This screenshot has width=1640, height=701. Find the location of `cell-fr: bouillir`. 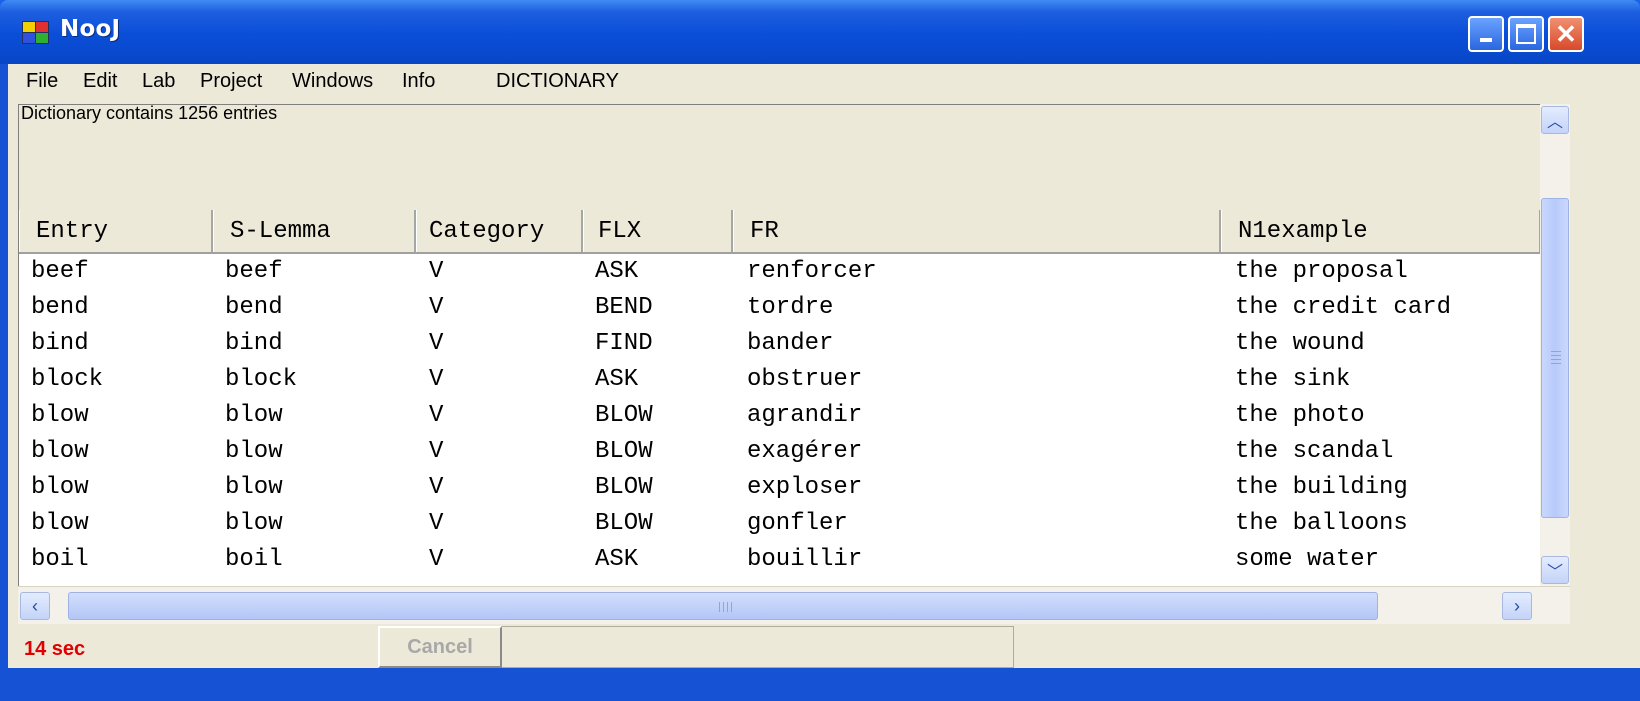

cell-fr: bouillir is located at coordinates (805, 559).